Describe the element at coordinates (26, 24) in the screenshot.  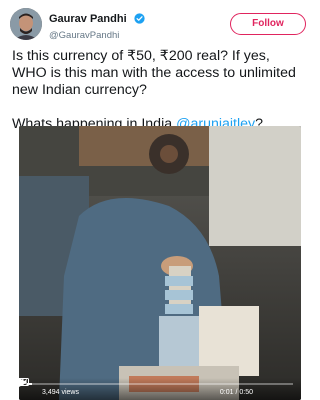
I see `avatar` at that location.